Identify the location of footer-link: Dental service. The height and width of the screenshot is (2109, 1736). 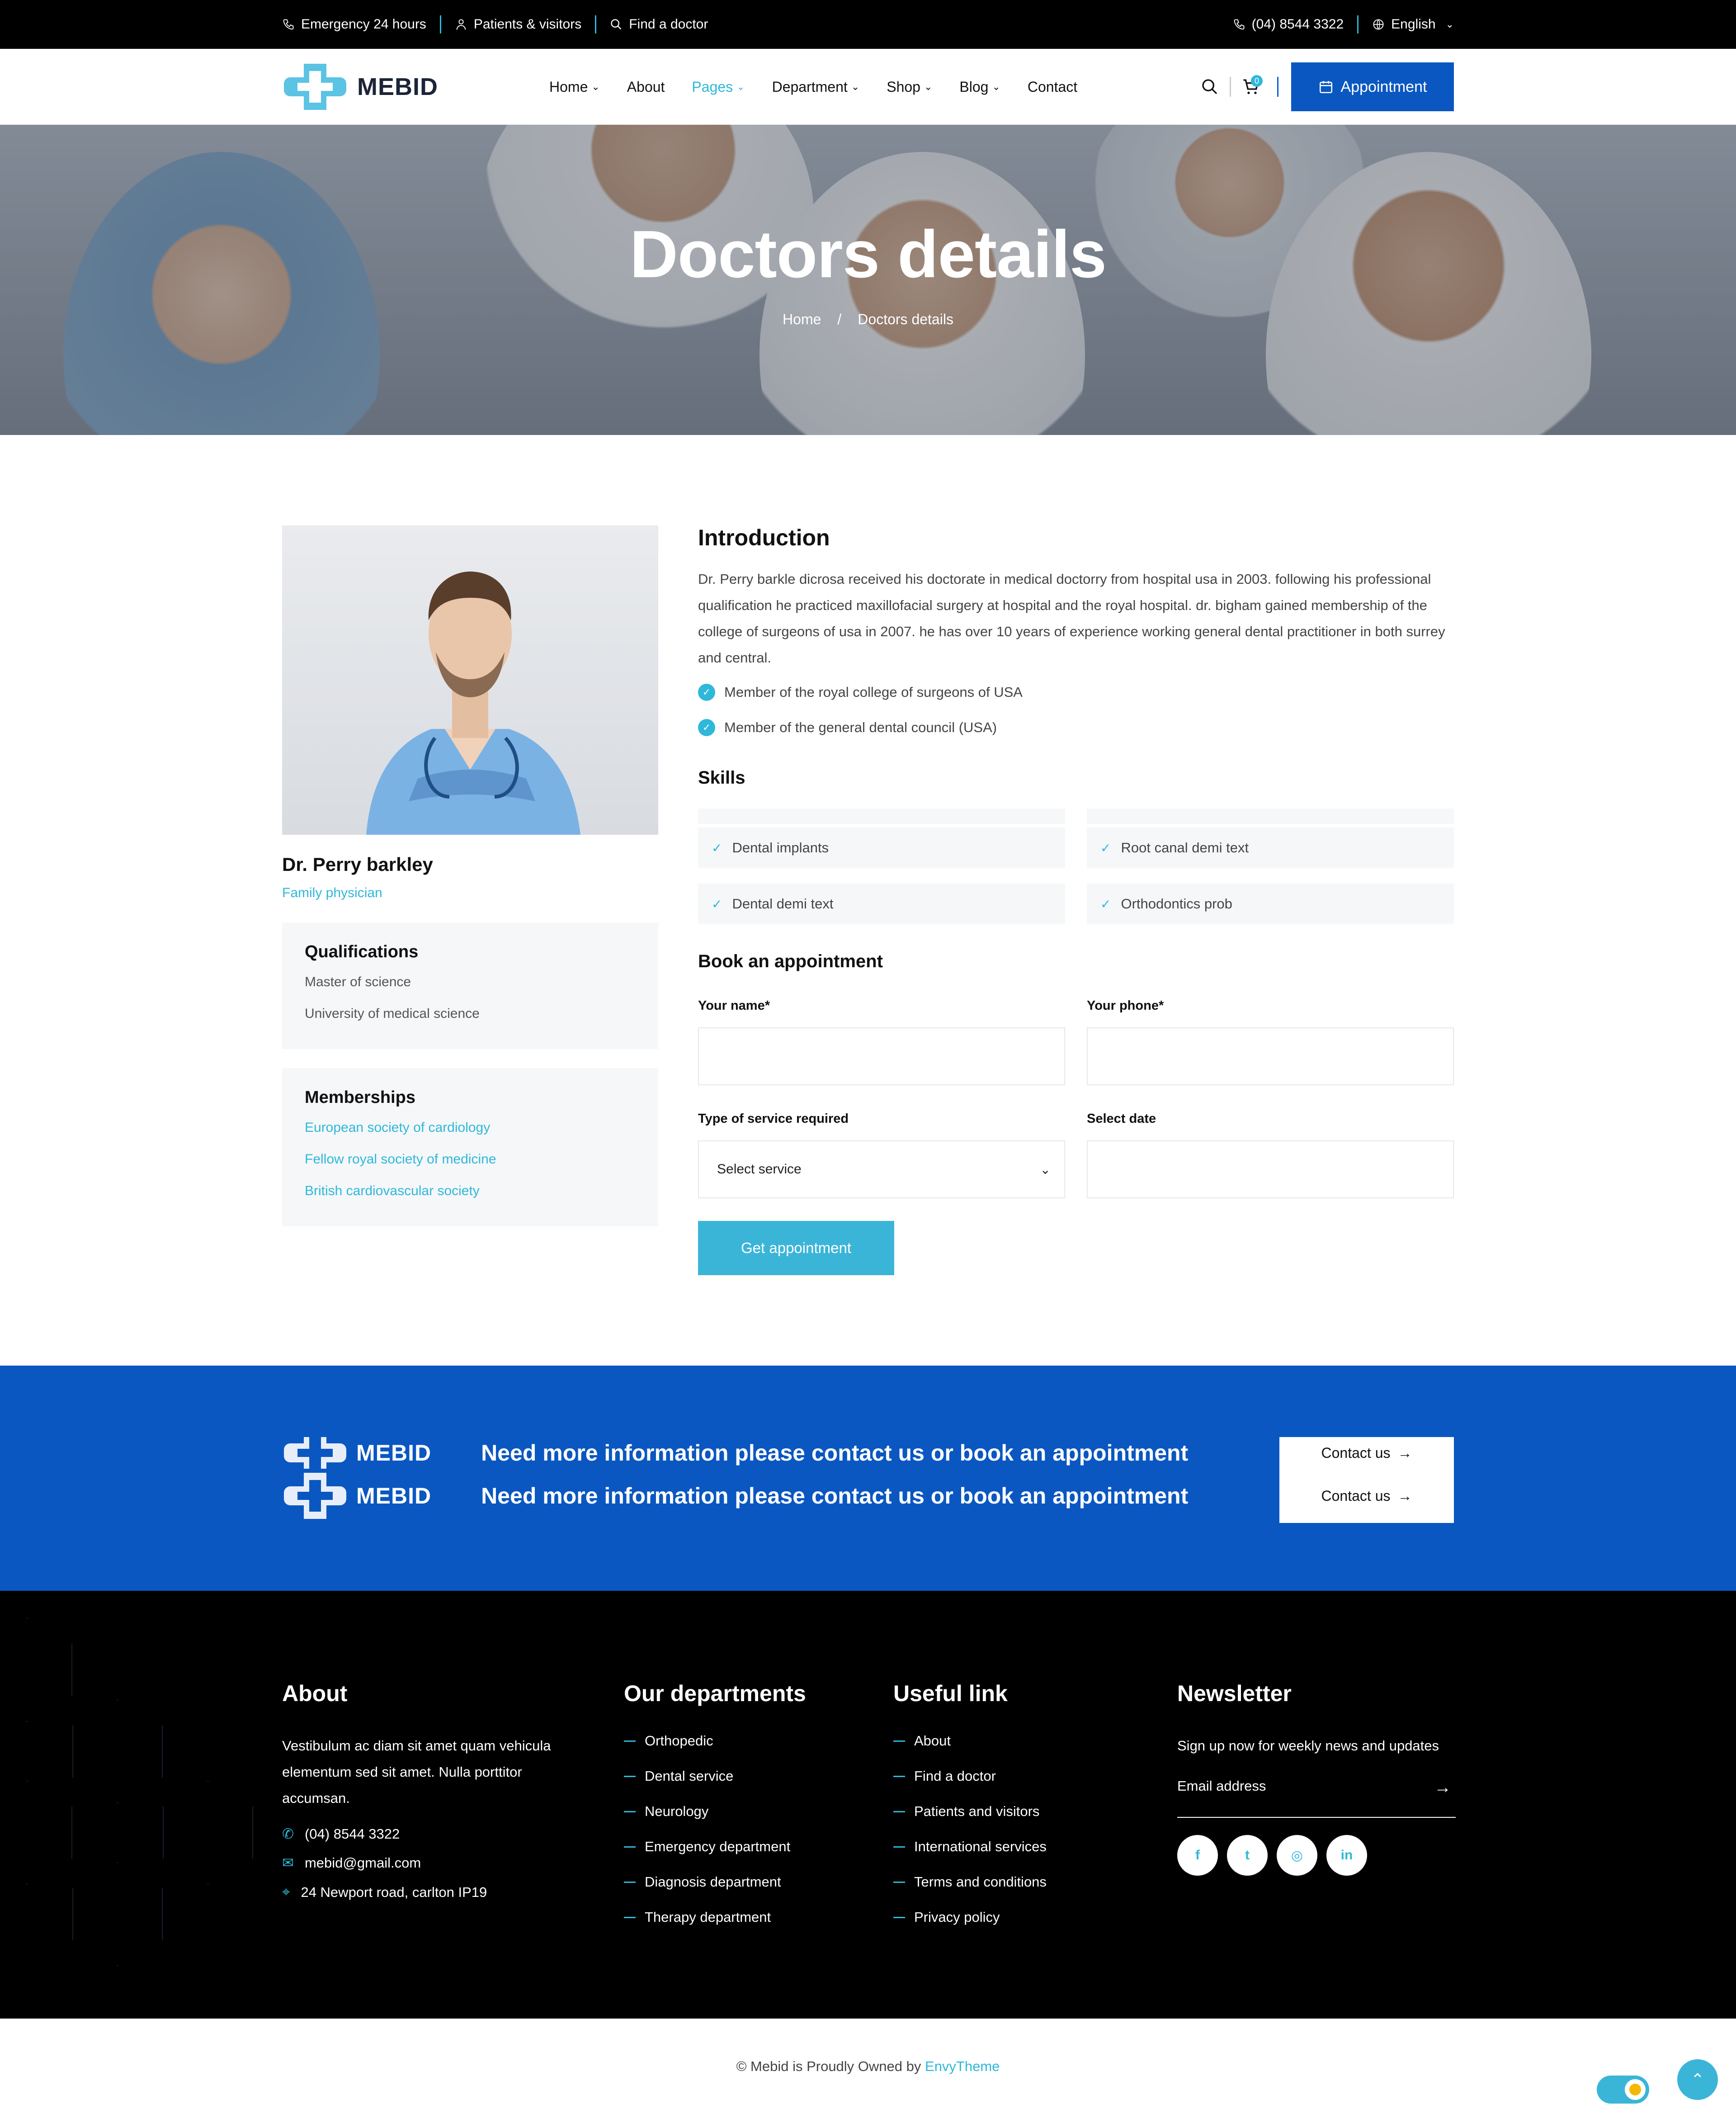
(715, 1776).